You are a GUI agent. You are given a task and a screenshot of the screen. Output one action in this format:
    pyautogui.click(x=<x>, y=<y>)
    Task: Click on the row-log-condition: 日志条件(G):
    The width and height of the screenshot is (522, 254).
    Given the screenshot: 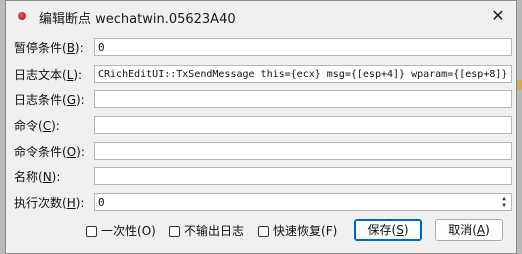 What is the action you would take?
    pyautogui.click(x=261, y=100)
    